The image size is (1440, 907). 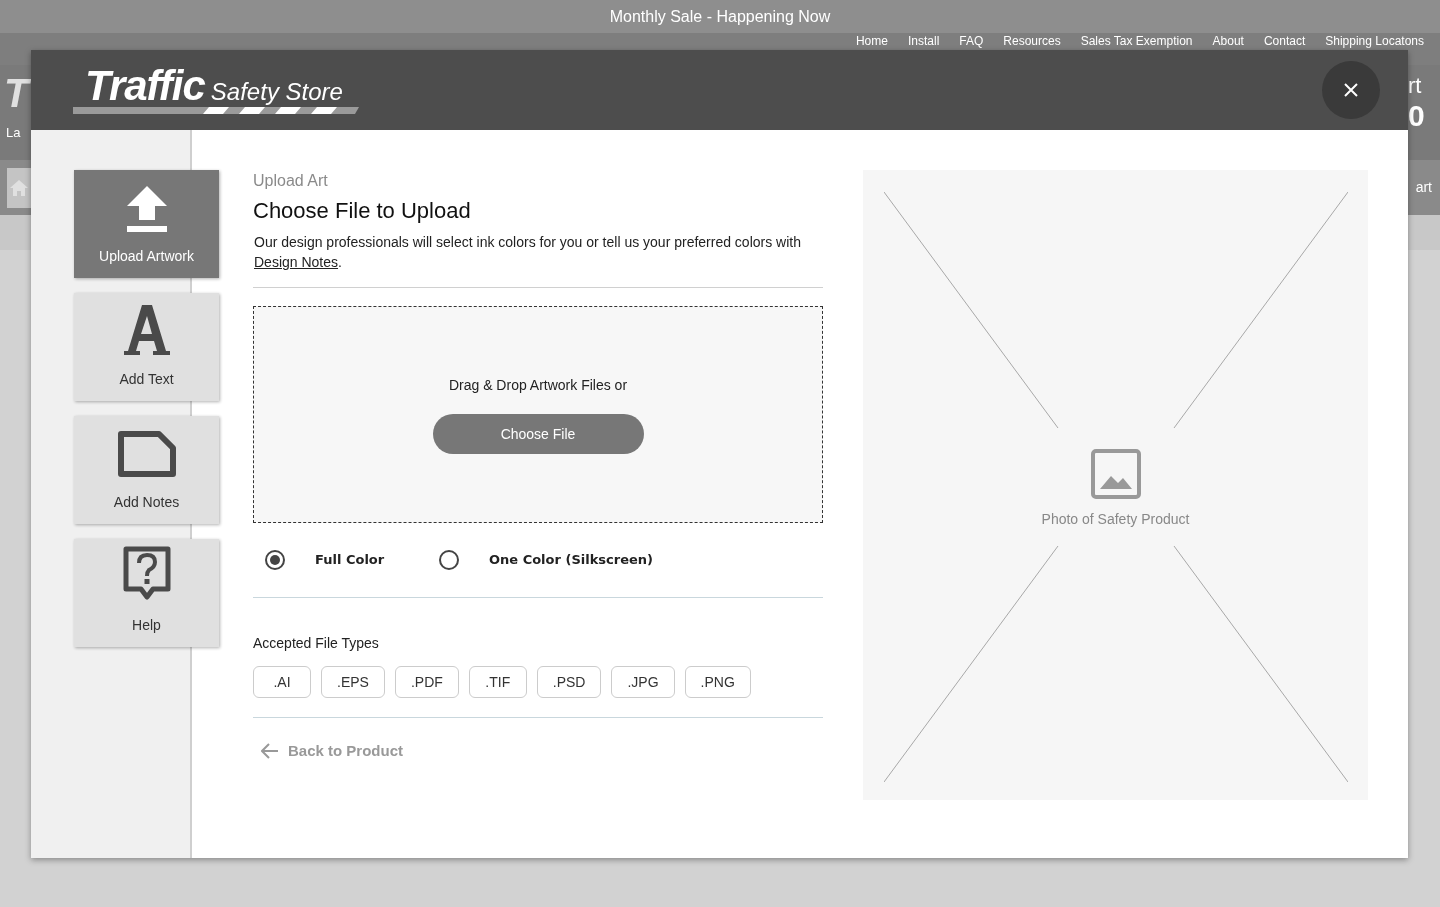 What do you see at coordinates (497, 682) in the screenshot?
I see `file-type-tag: .TIF` at bounding box center [497, 682].